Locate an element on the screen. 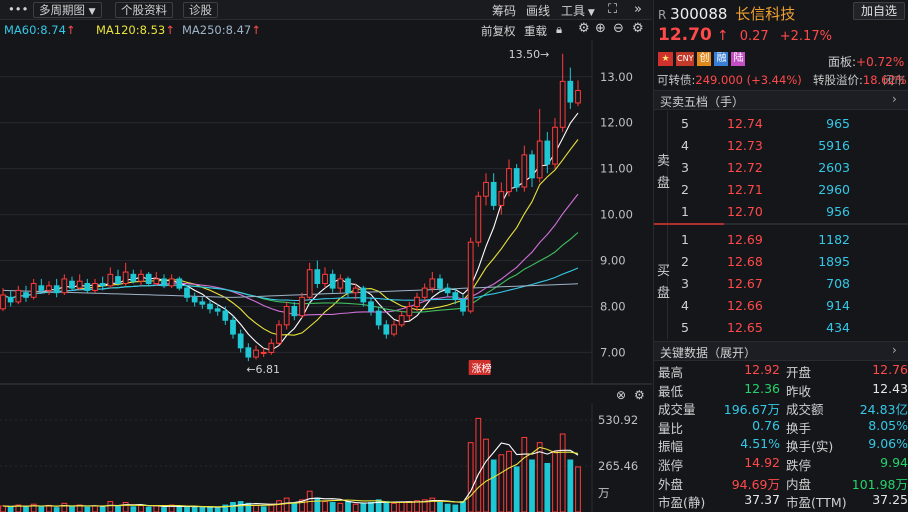 The width and height of the screenshot is (908, 512). order-volume: 1182 is located at coordinates (834, 239).